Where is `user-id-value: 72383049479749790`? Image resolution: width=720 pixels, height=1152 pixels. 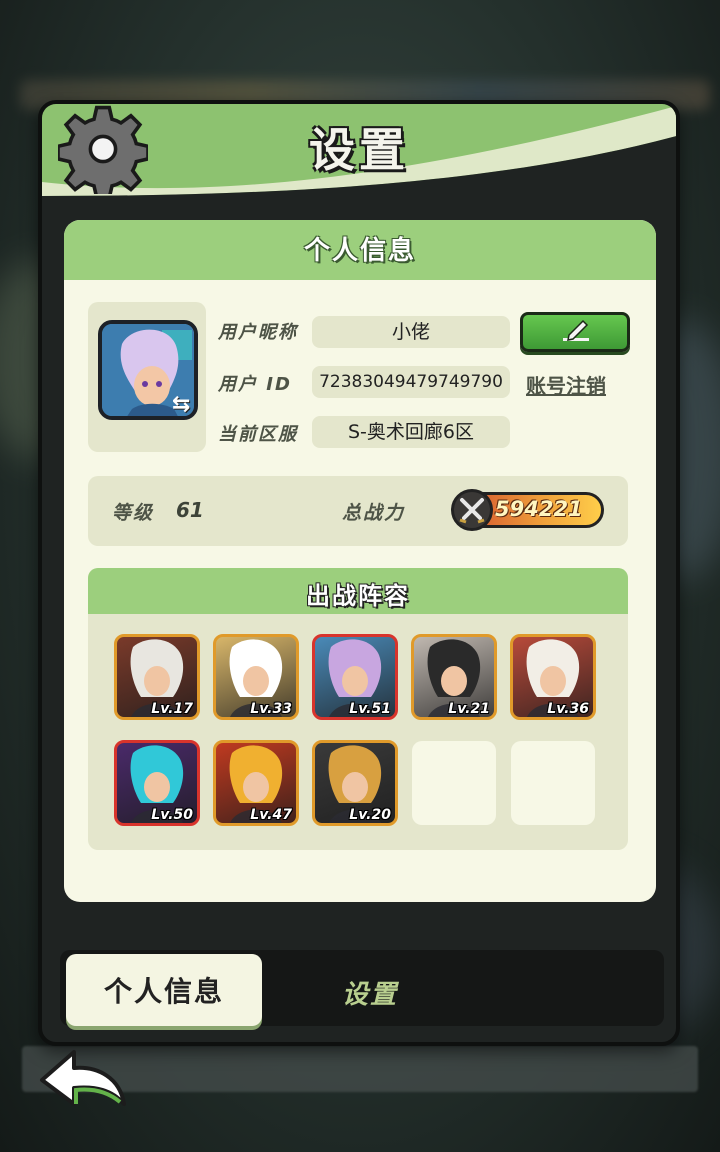
user-id-value: 72383049479749790 is located at coordinates (411, 382).